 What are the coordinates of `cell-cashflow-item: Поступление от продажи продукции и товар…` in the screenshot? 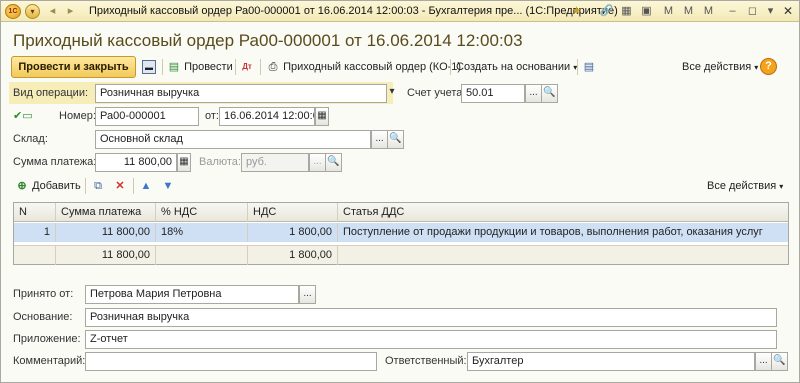 It's located at (563, 232).